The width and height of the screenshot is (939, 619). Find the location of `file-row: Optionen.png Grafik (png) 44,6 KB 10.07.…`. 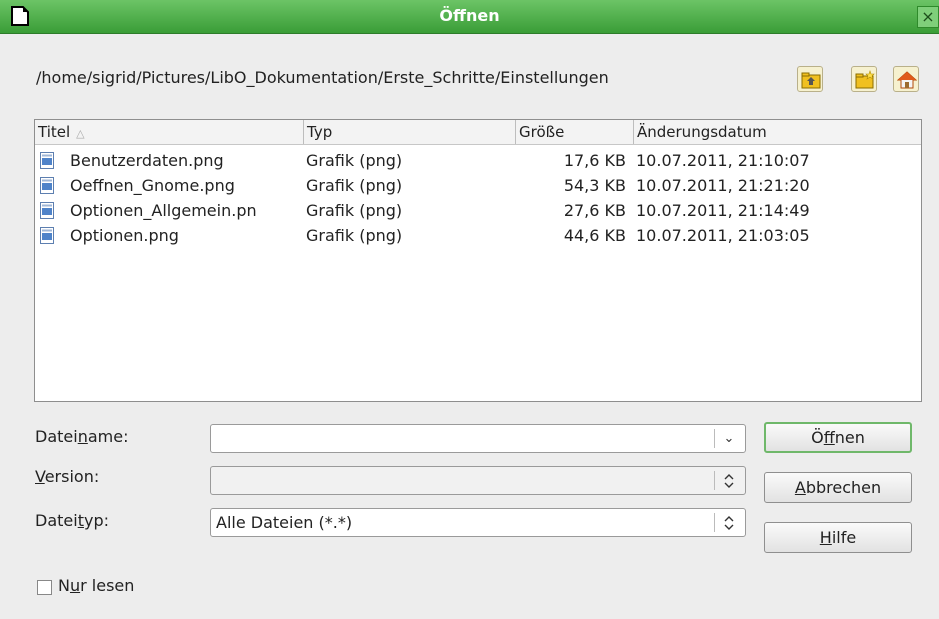

file-row: Optionen.png Grafik (png) 44,6 KB 10.07.… is located at coordinates (478, 235).